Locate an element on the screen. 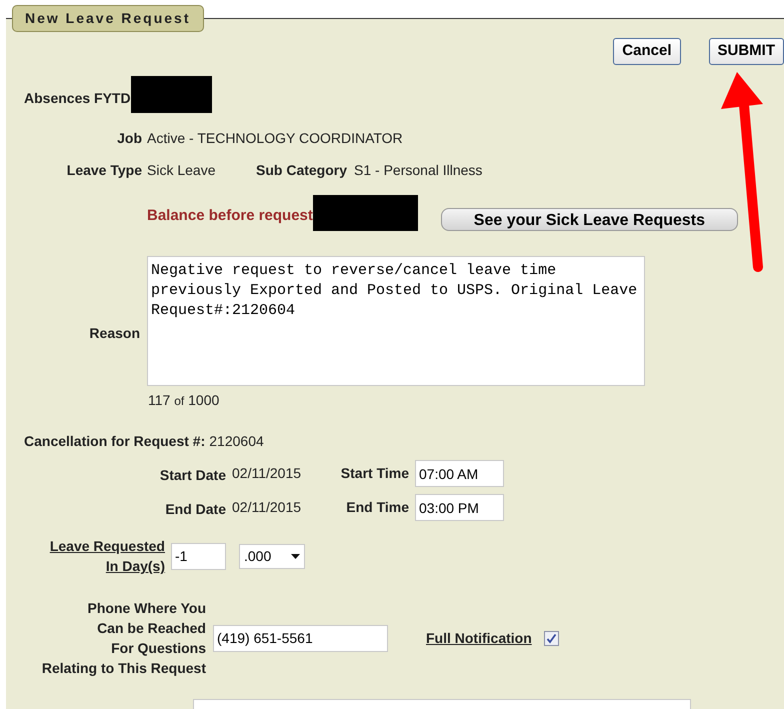 The width and height of the screenshot is (784, 709). cancel-button: Cancel is located at coordinates (646, 51).